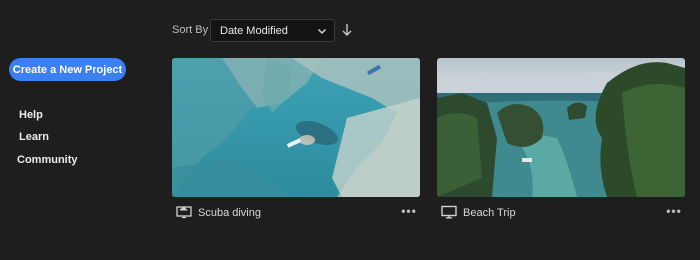  Describe the element at coordinates (449, 212) in the screenshot. I see `monitor-icon` at that location.